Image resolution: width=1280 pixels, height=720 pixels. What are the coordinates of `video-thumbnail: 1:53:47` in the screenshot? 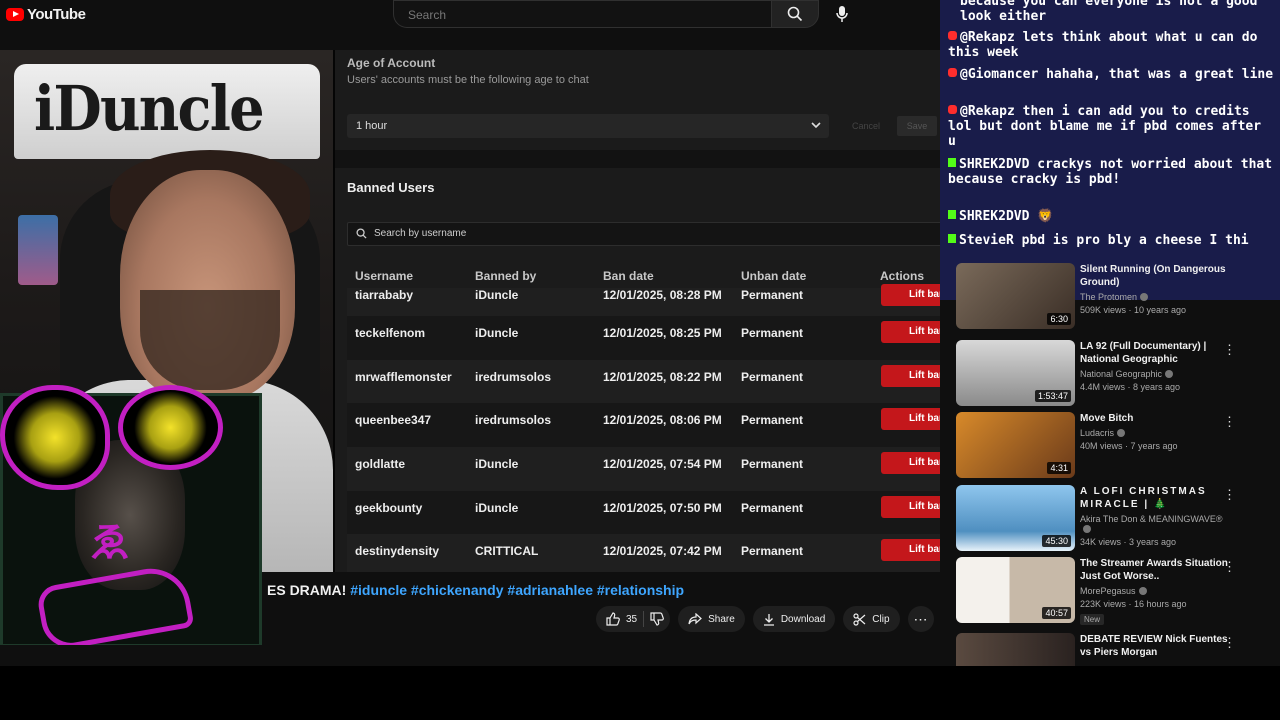 It's located at (1015, 373).